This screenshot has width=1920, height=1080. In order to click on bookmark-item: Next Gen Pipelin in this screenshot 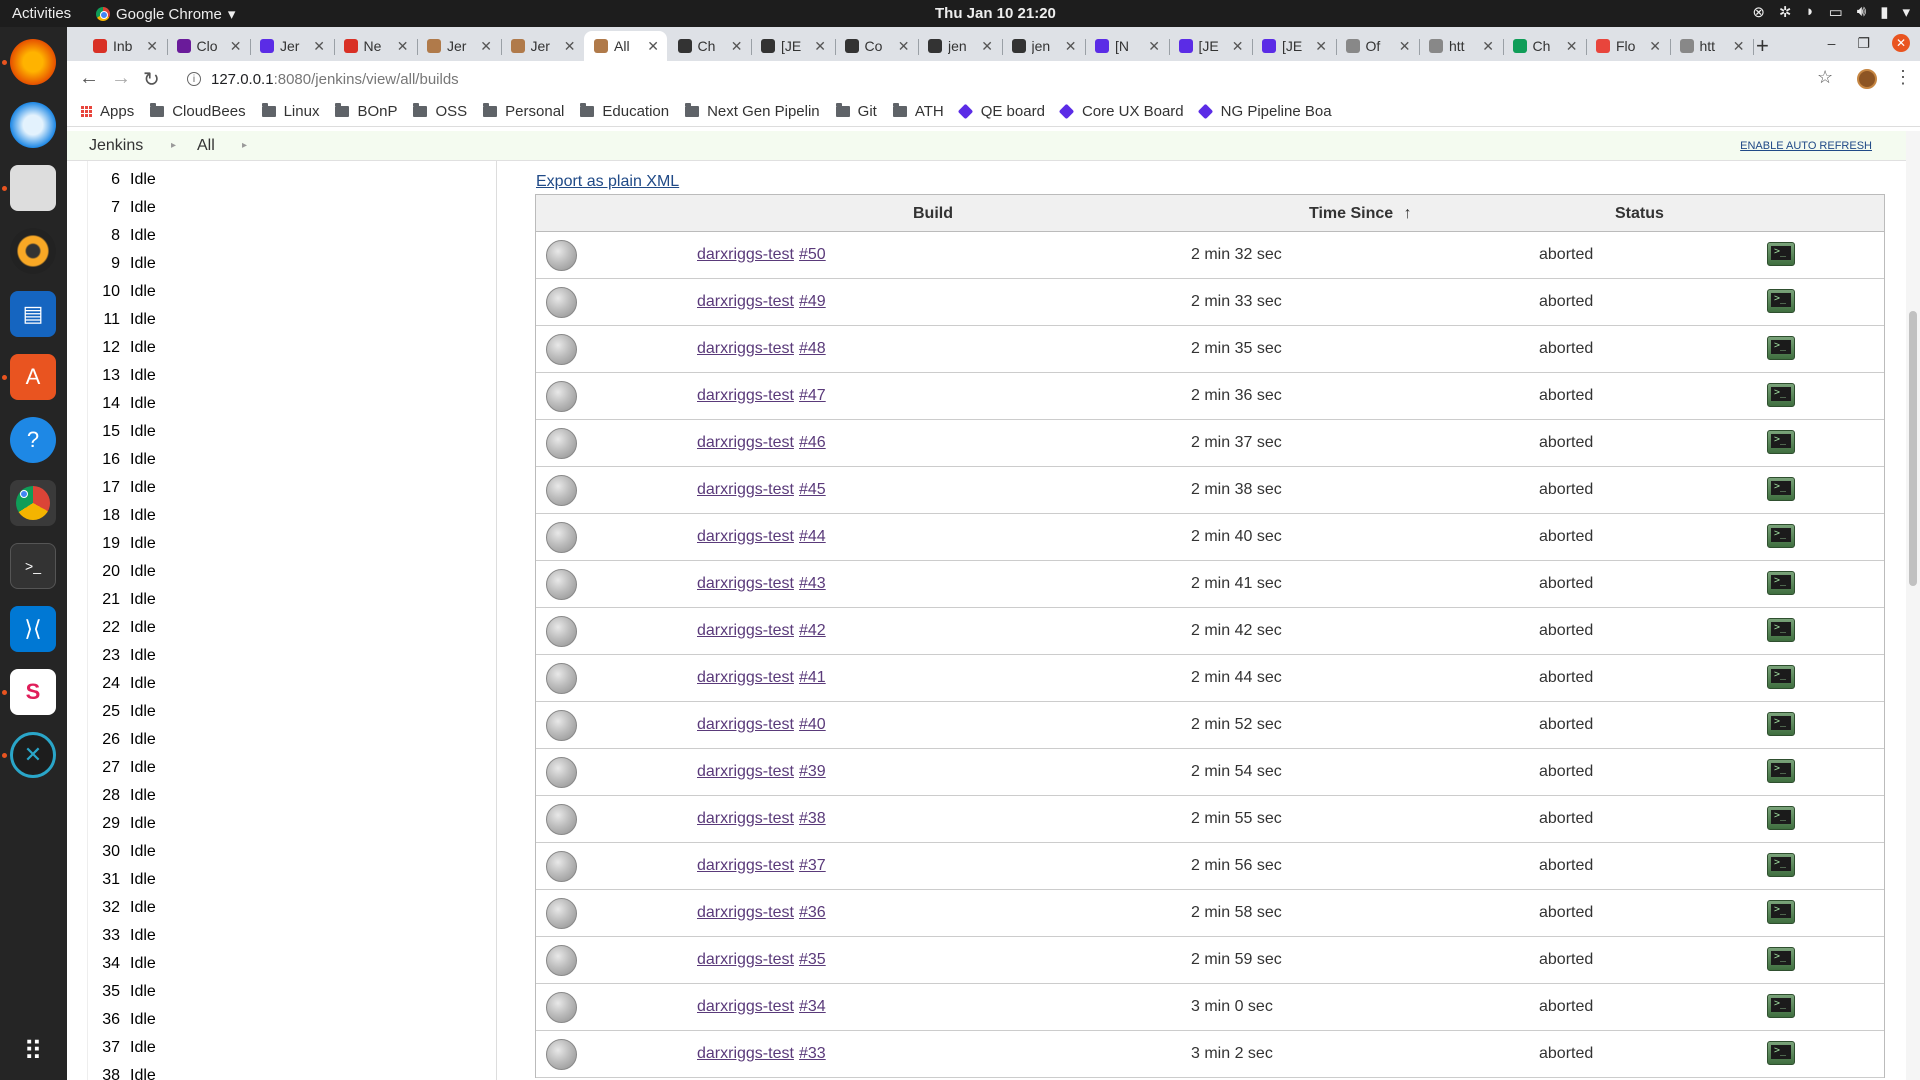, I will do `click(752, 111)`.